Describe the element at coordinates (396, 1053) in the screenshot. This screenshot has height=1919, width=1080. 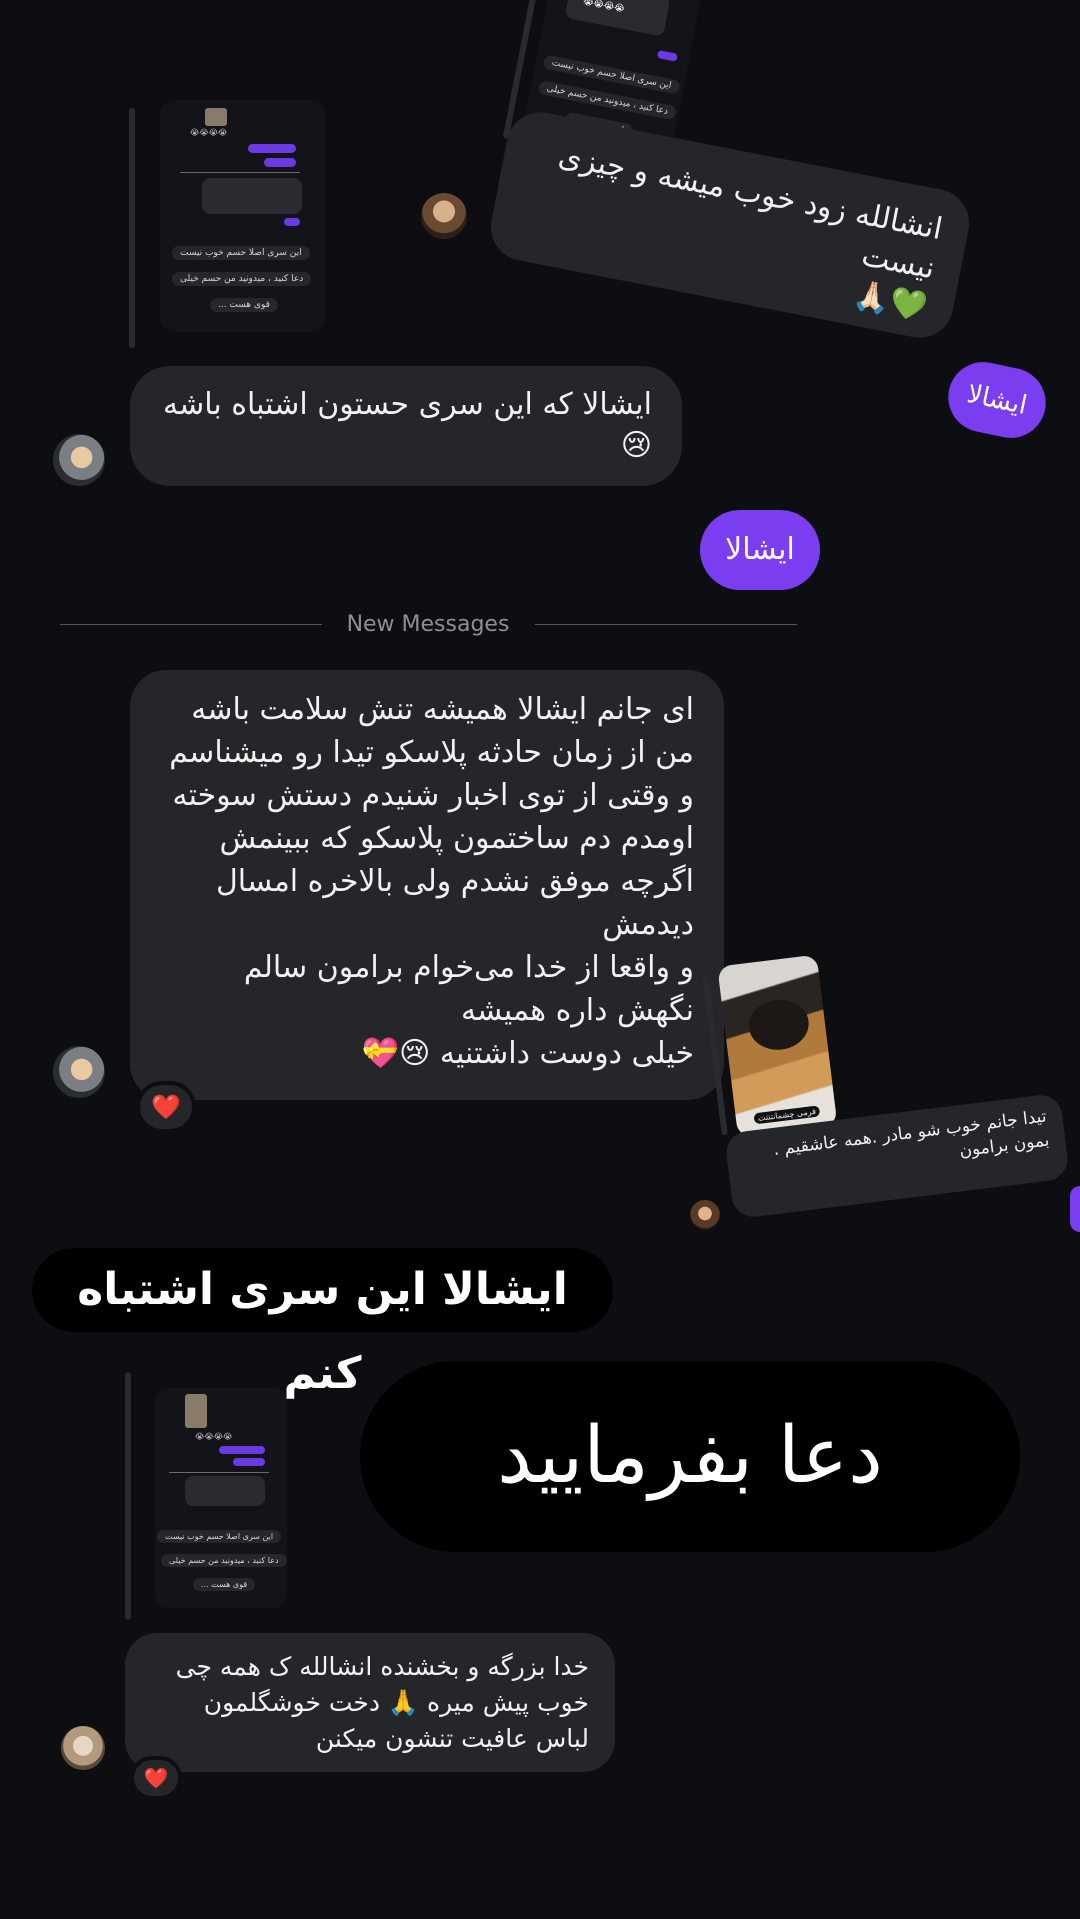
I see `message-emoji: 😢💝` at that location.